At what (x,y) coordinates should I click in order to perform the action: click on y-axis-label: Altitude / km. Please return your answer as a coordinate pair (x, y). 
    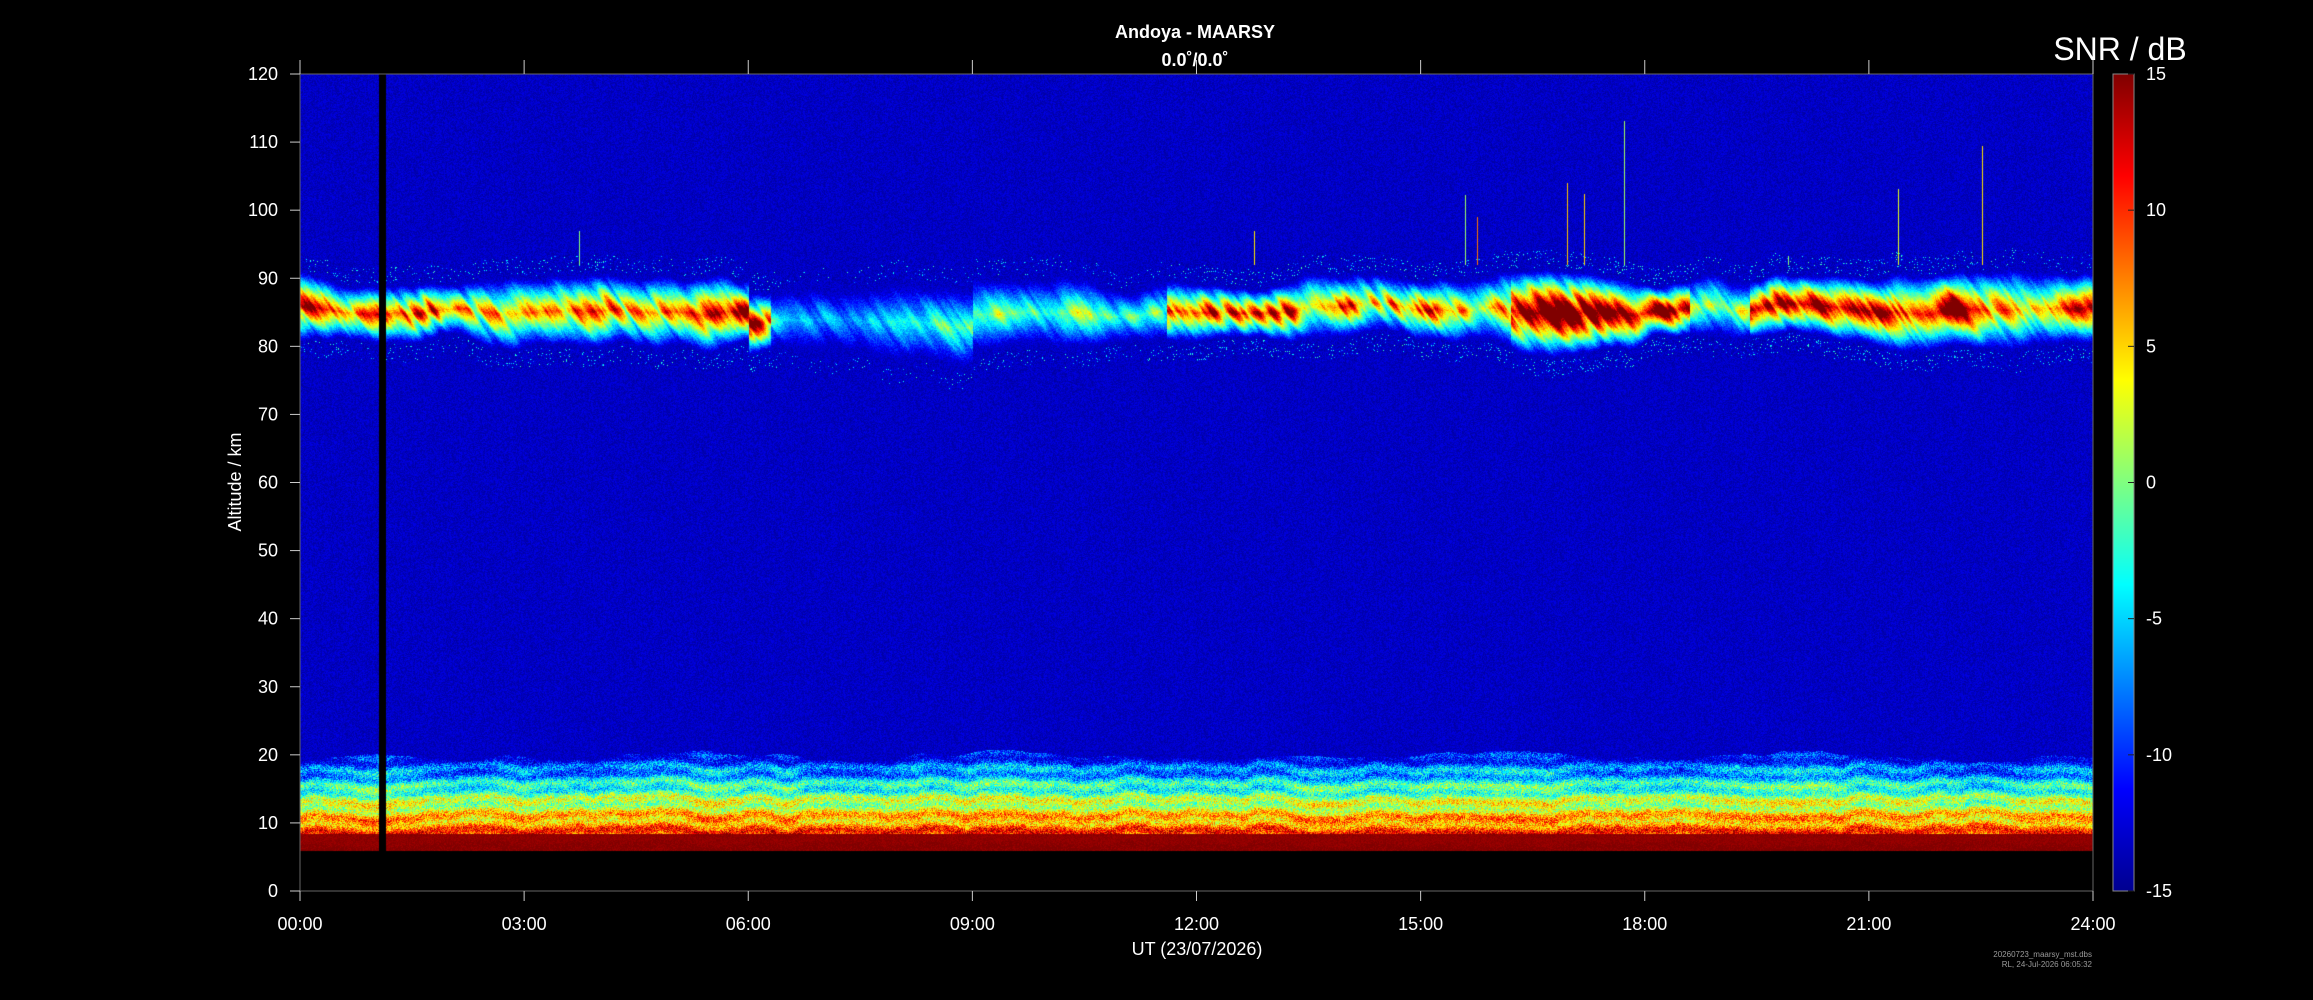
    Looking at the image, I should click on (235, 481).